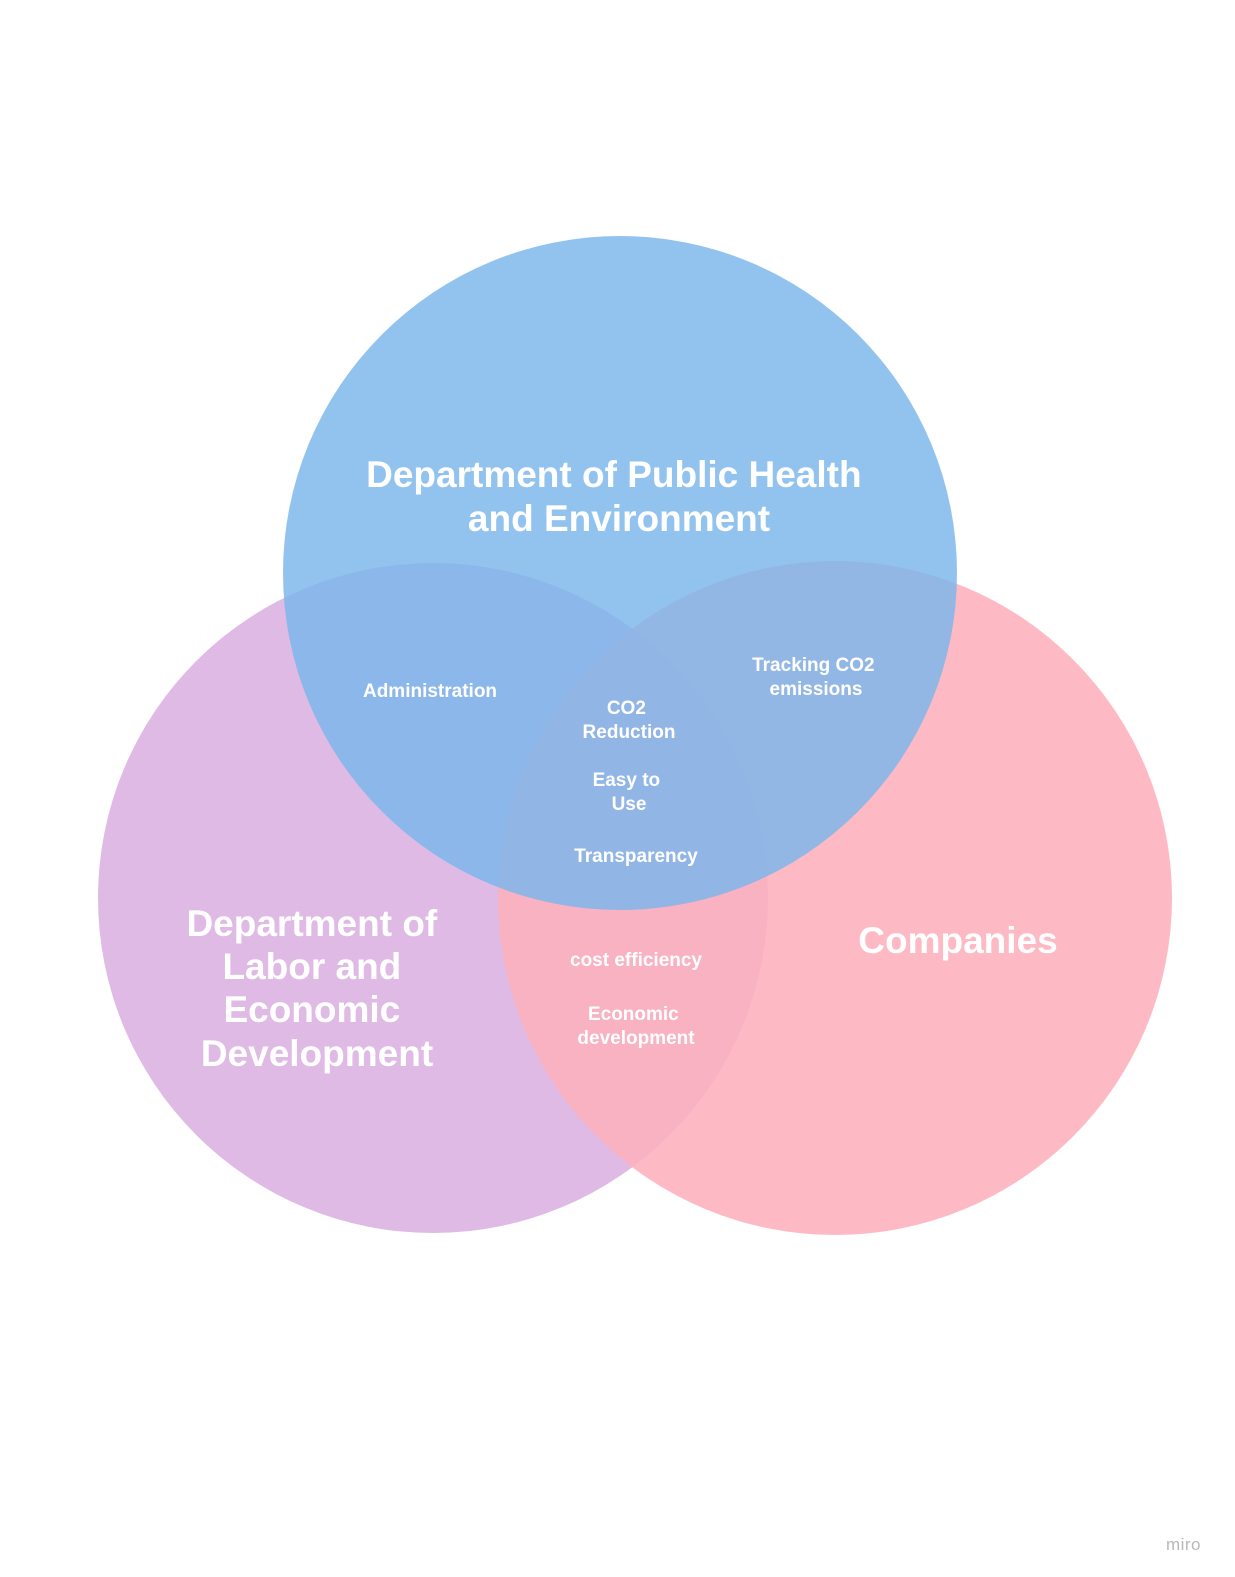 The height and width of the screenshot is (1577, 1235). Describe the element at coordinates (636, 960) in the screenshot. I see `overlap-cost-efficiency: cost efficiency` at that location.